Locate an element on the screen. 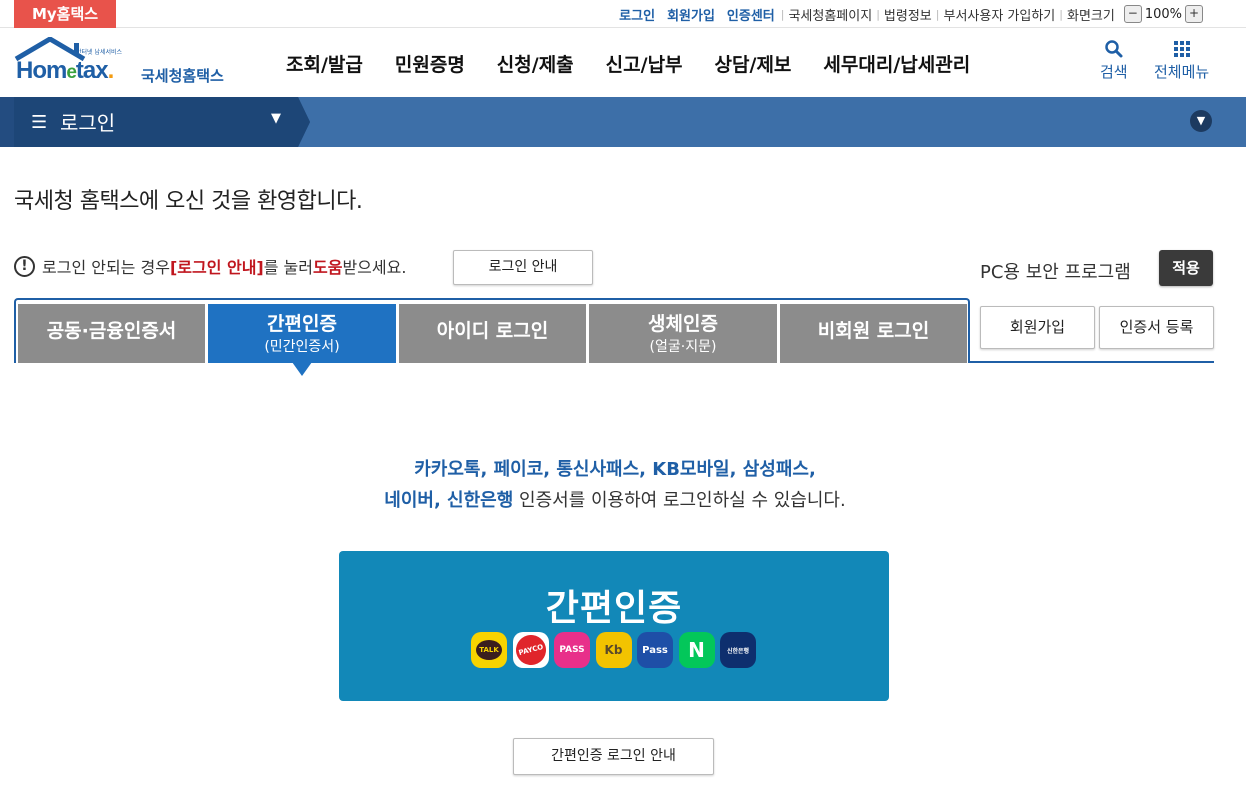 This screenshot has height=807, width=1246. notice-highlight: [로그인 안내] is located at coordinates (216, 267).